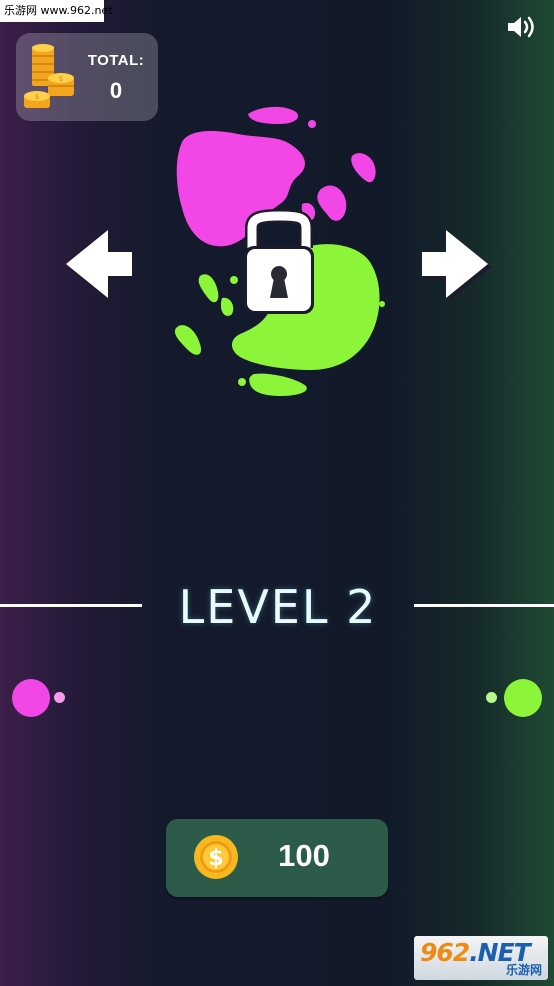 The height and width of the screenshot is (986, 554). What do you see at coordinates (56, 11) in the screenshot?
I see `watermark-top: 乐游网 www.962.net` at bounding box center [56, 11].